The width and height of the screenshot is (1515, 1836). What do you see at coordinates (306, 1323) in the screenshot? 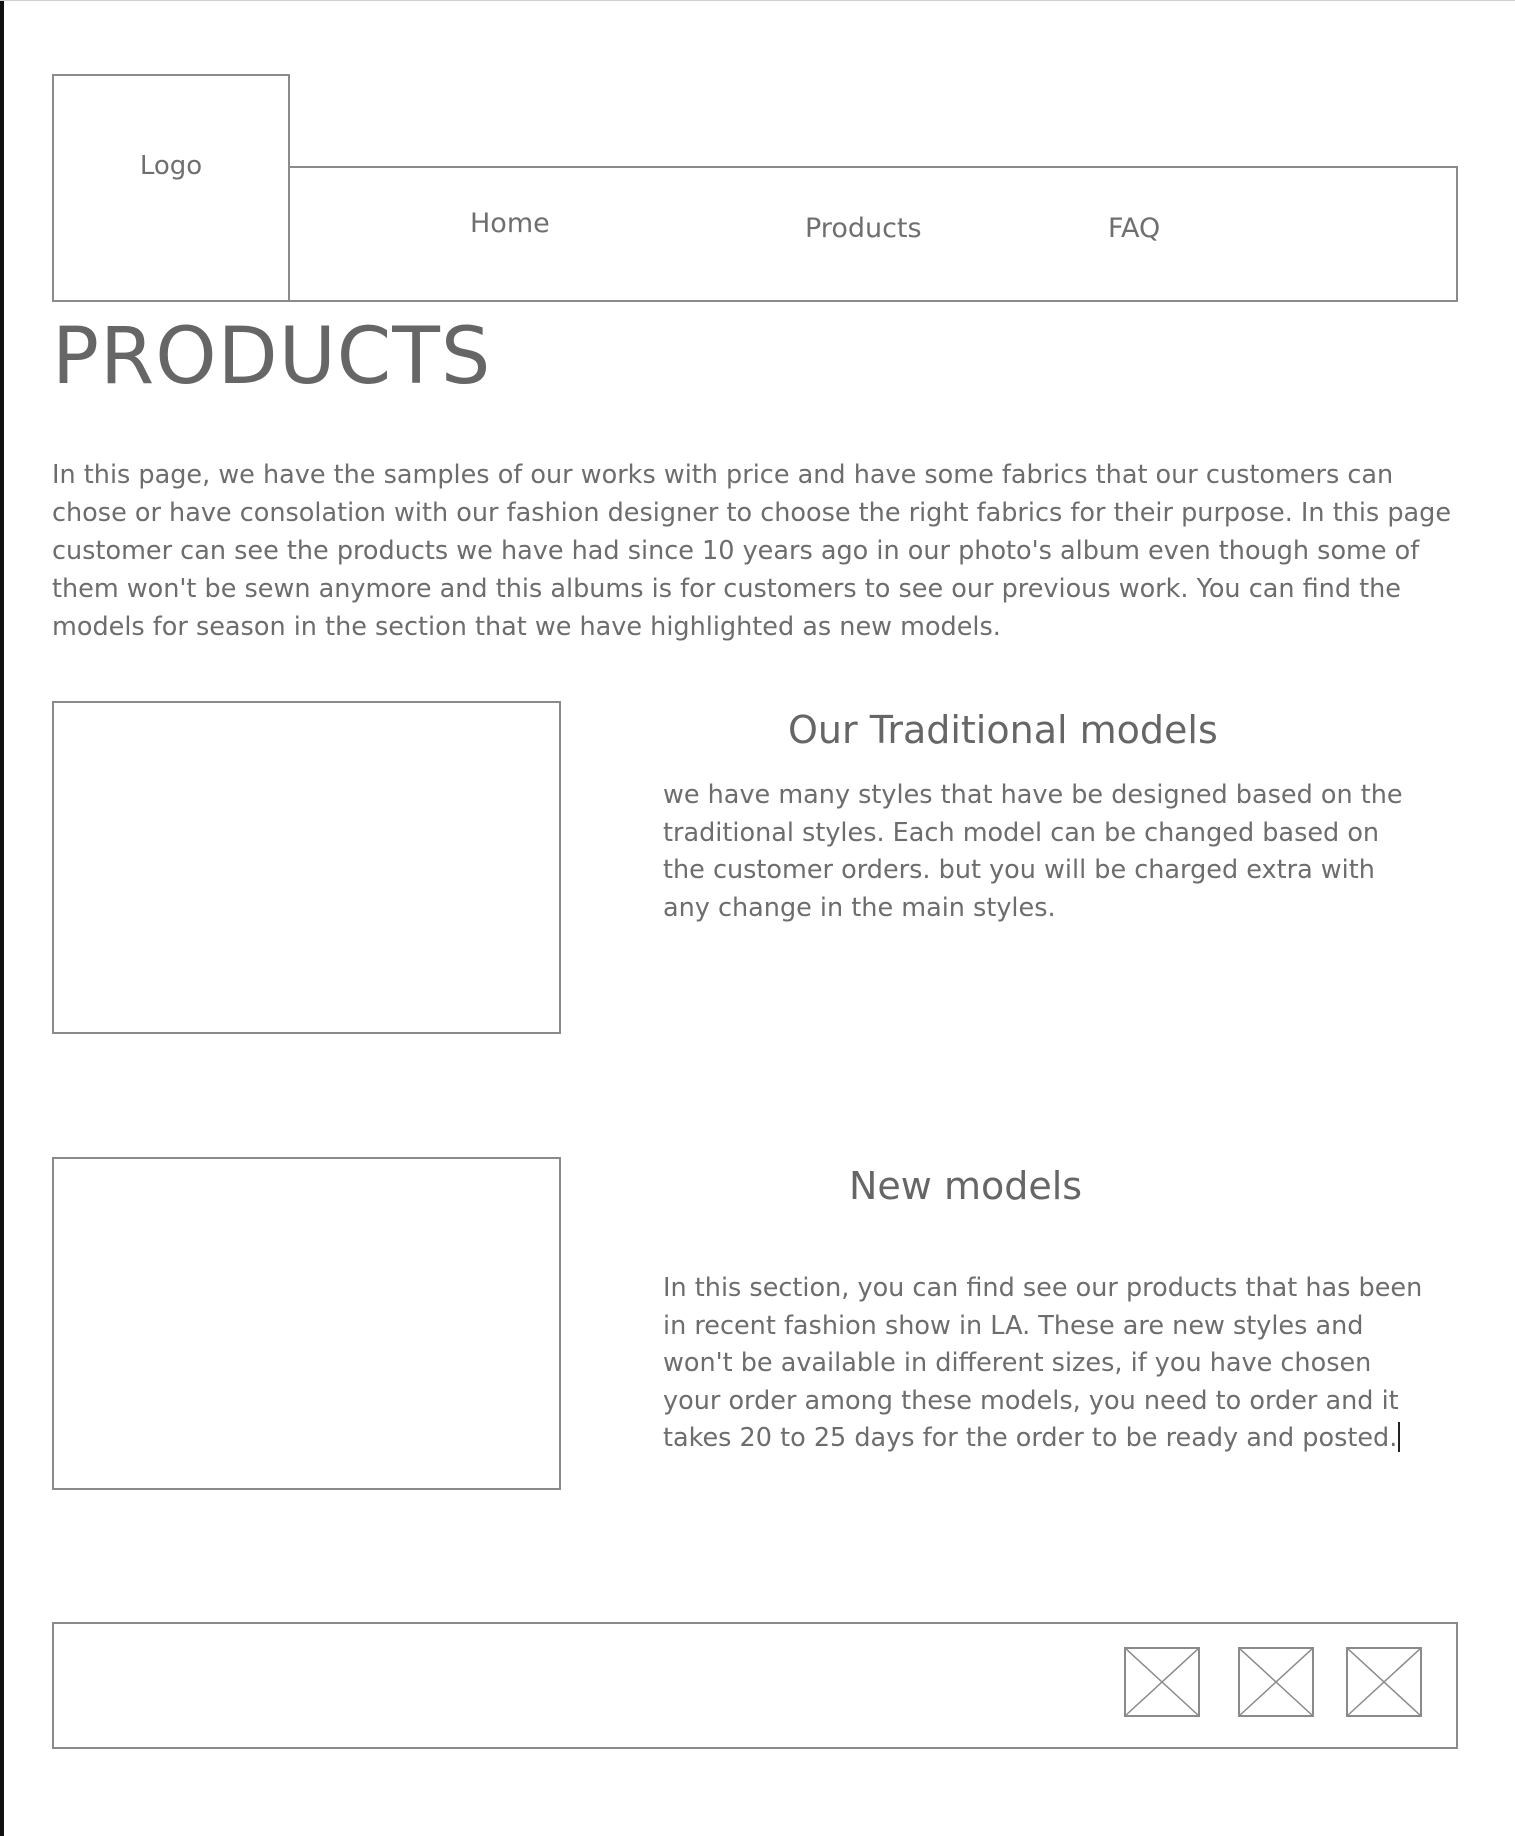
I see `new-models-image-placeholder` at bounding box center [306, 1323].